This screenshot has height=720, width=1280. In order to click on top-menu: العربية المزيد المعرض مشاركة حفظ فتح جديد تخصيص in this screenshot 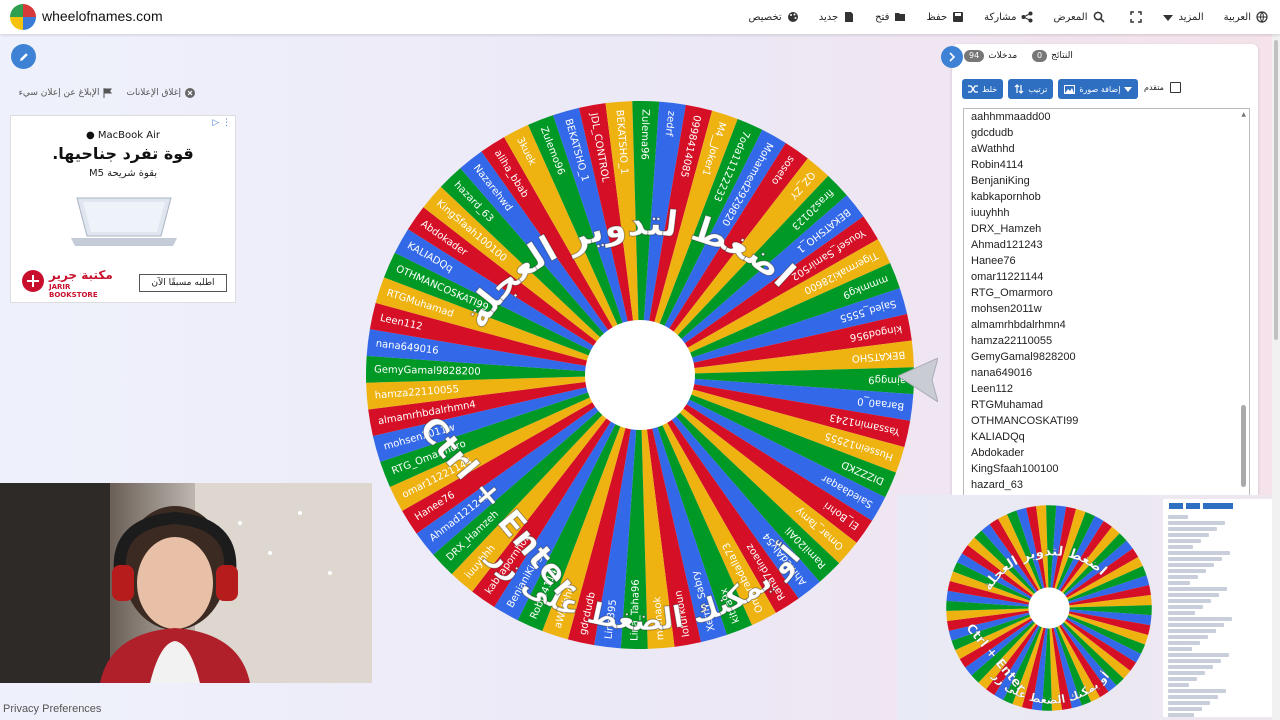, I will do `click(998, 17)`.